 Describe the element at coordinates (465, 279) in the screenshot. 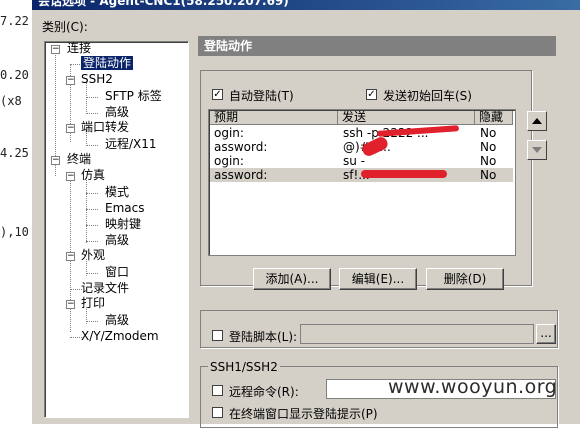

I see `delete-button: 删除(D)` at that location.